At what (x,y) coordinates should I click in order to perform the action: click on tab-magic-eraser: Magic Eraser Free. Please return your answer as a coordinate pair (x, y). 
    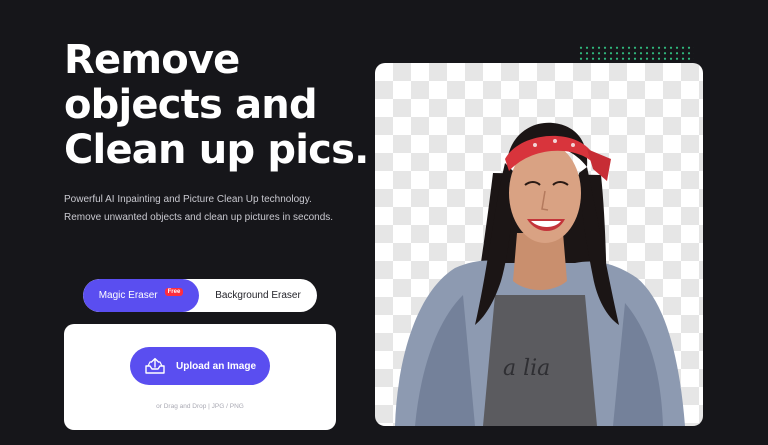
    Looking at the image, I should click on (141, 295).